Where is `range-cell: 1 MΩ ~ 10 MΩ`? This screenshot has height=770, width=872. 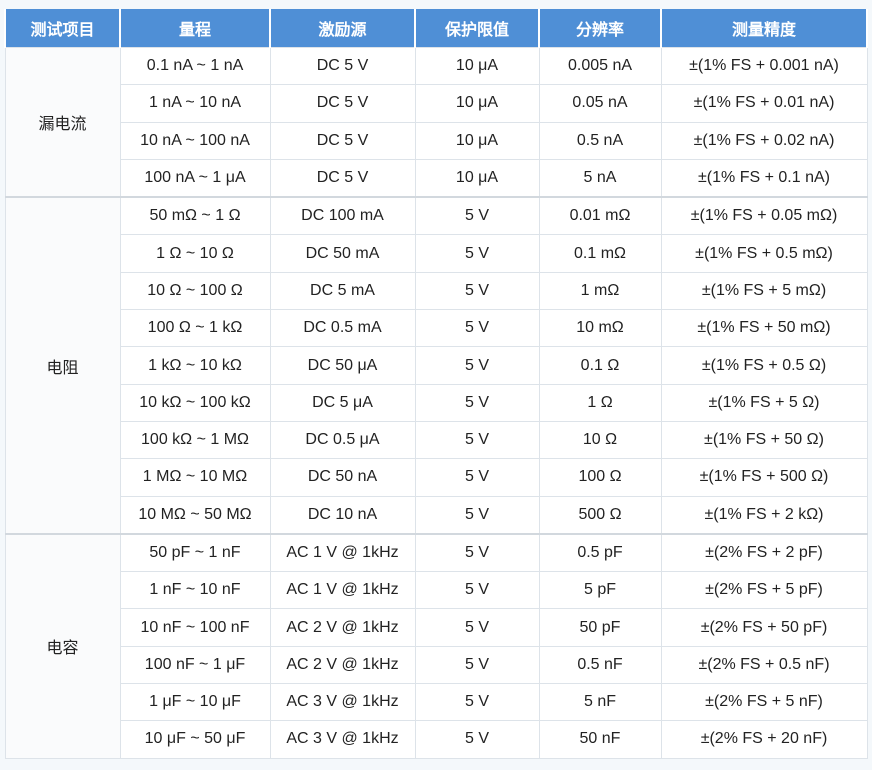 range-cell: 1 MΩ ~ 10 MΩ is located at coordinates (195, 477).